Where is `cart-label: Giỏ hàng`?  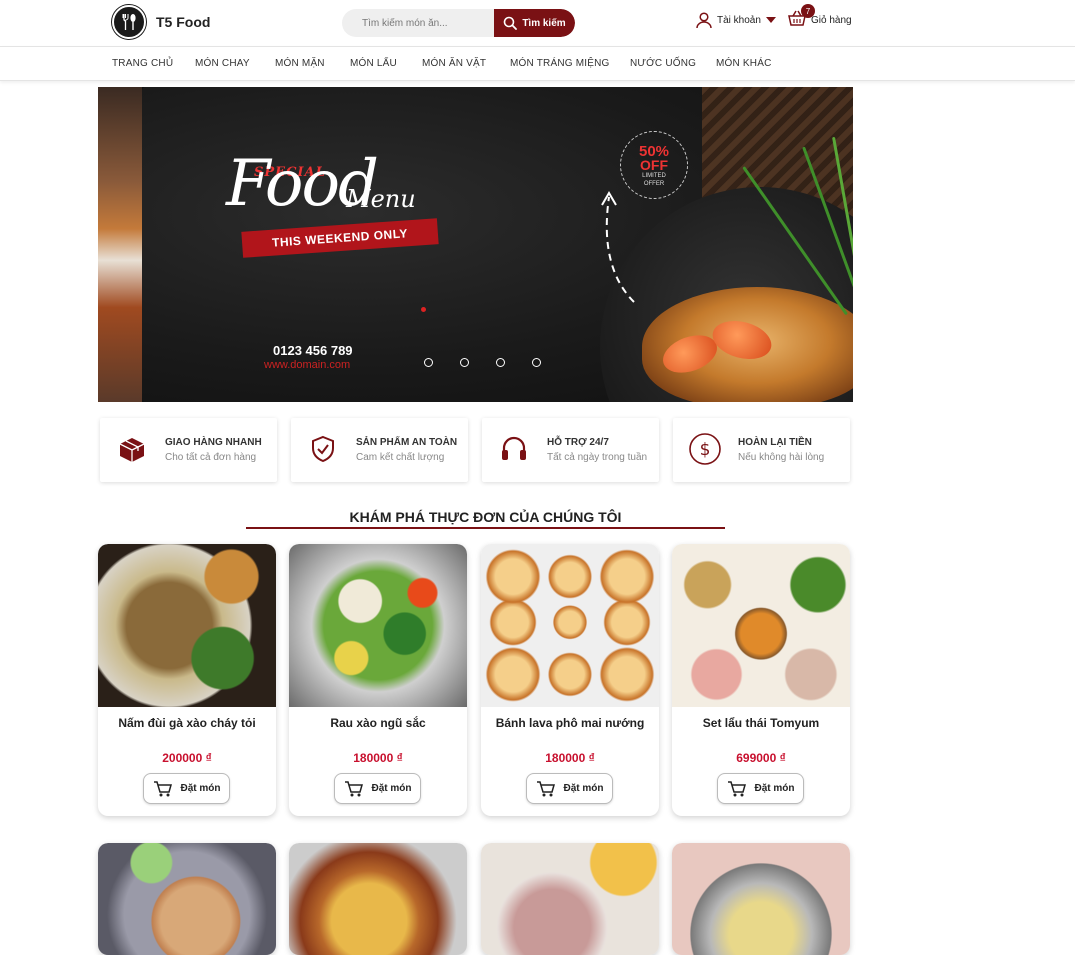
cart-label: Giỏ hàng is located at coordinates (831, 20).